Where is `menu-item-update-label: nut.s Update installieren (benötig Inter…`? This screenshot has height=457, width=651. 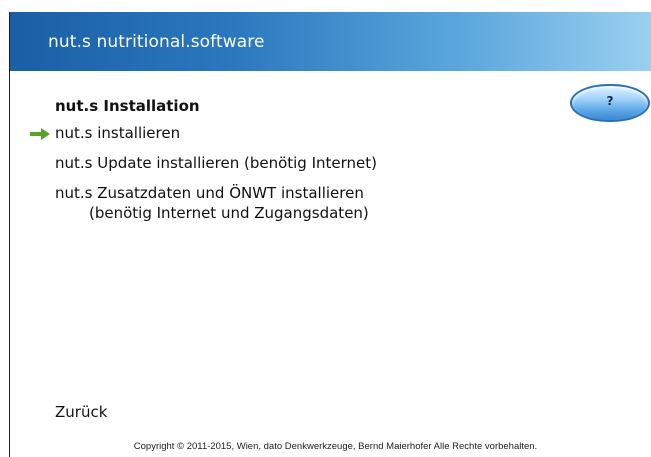
menu-item-update-label: nut.s Update installieren (benötig Inter… is located at coordinates (216, 163).